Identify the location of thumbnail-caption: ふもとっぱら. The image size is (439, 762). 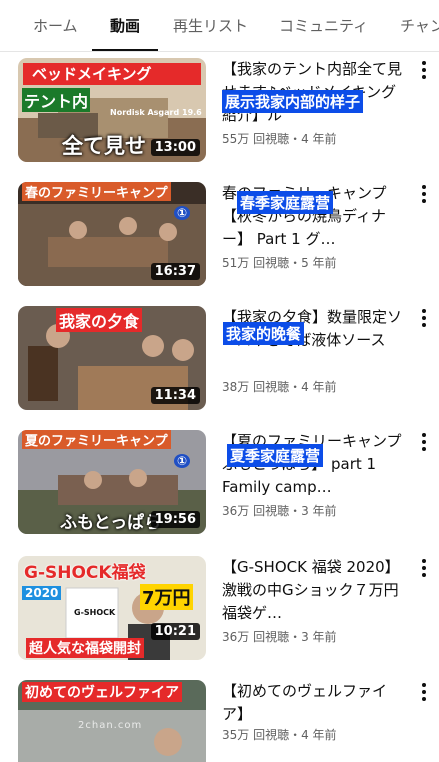
(111, 523).